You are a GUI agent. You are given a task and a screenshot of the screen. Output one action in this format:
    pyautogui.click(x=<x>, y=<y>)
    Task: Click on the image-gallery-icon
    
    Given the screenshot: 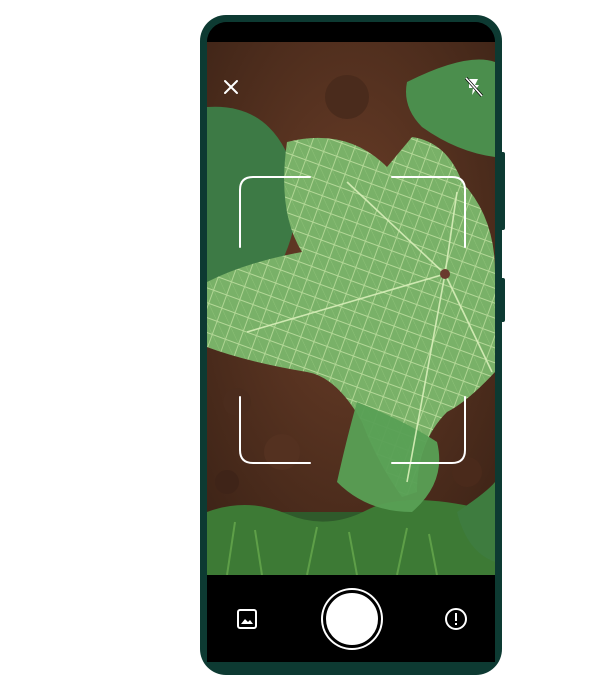 What is the action you would take?
    pyautogui.click(x=247, y=619)
    